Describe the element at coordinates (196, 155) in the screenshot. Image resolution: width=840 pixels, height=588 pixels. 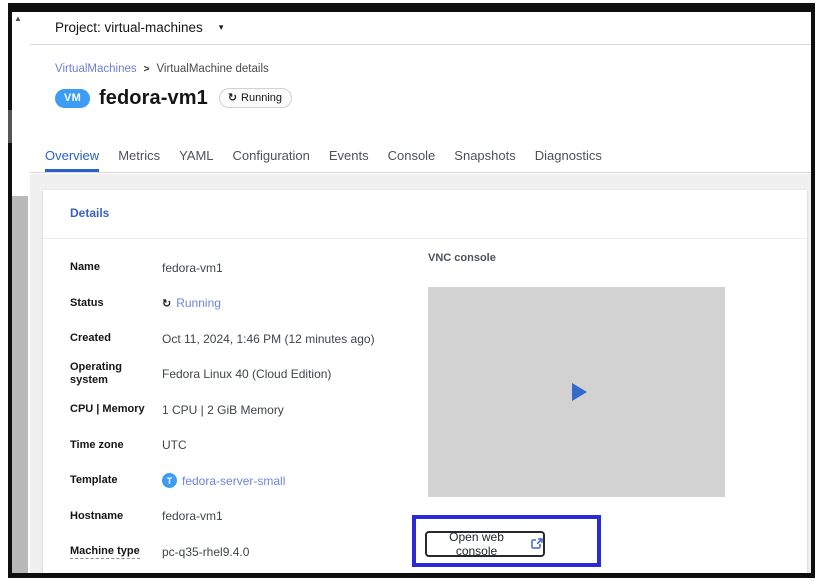
I see `tab-yaml: YAML` at that location.